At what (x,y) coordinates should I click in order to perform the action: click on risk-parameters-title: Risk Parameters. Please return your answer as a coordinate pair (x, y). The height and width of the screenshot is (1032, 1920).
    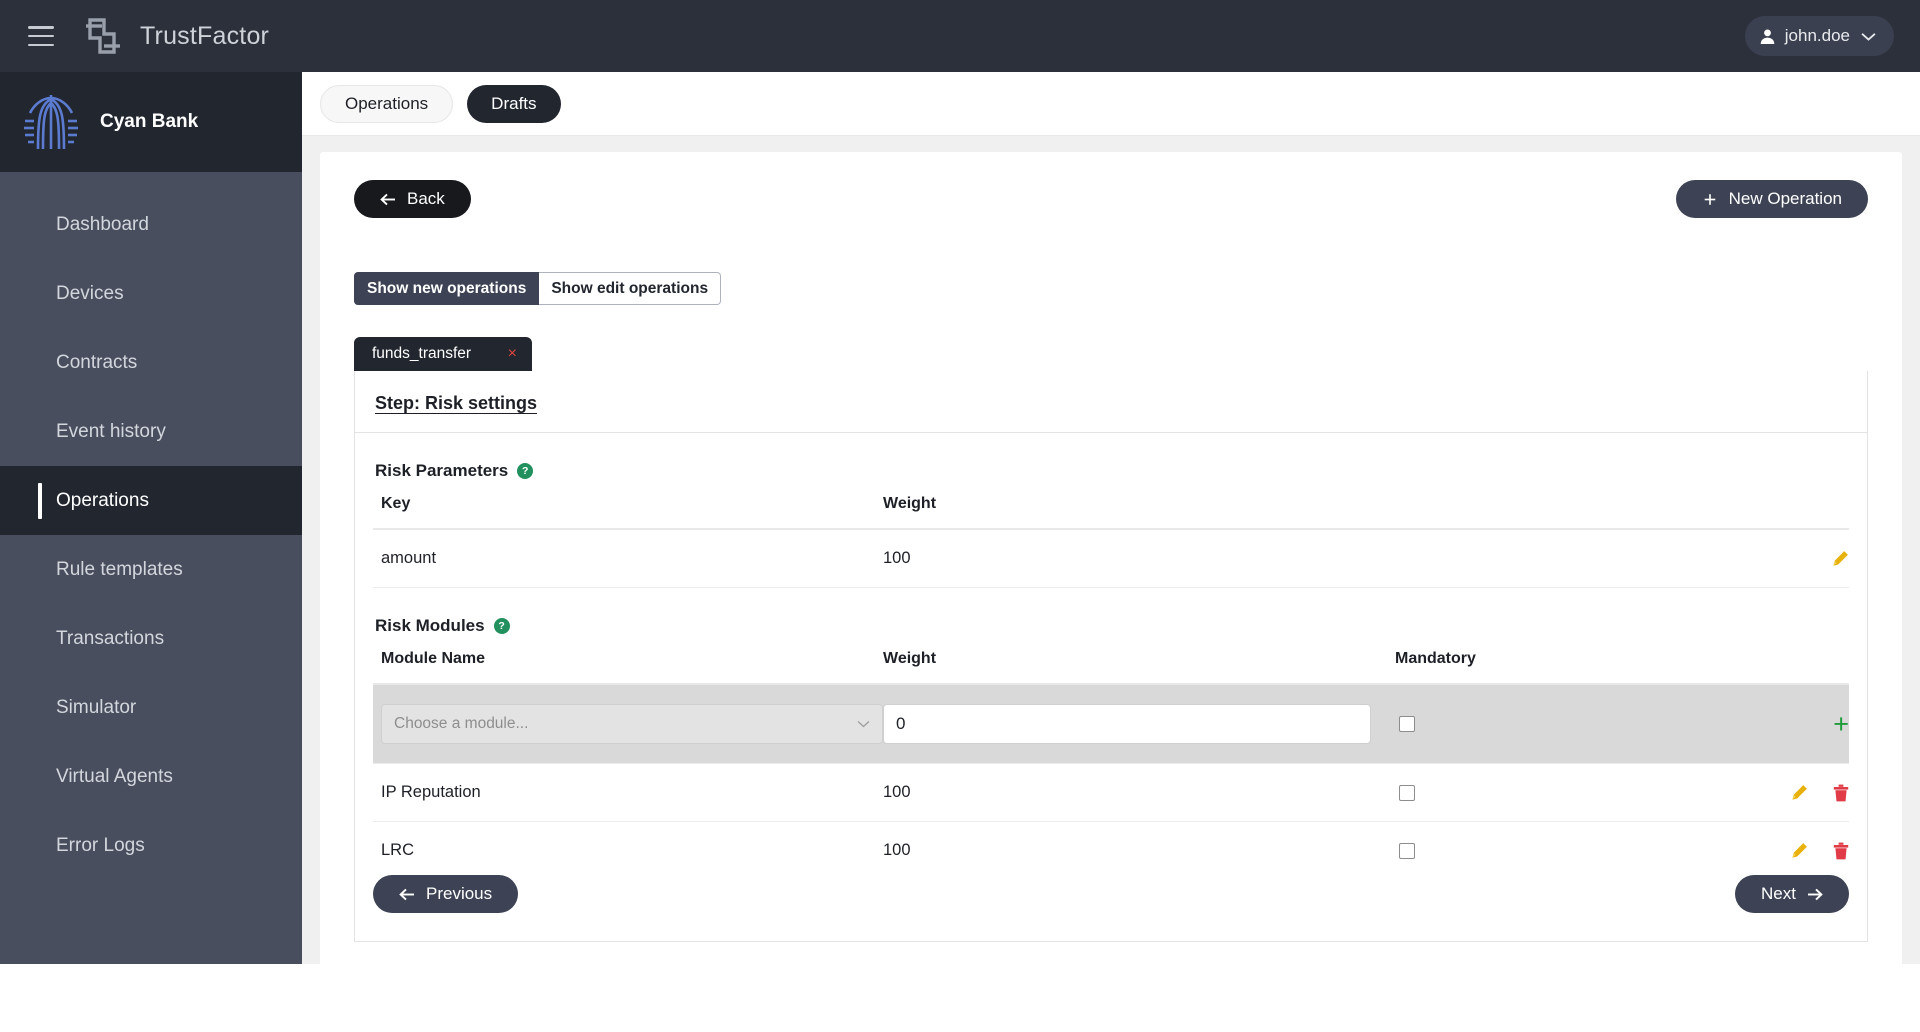
    Looking at the image, I should click on (442, 470).